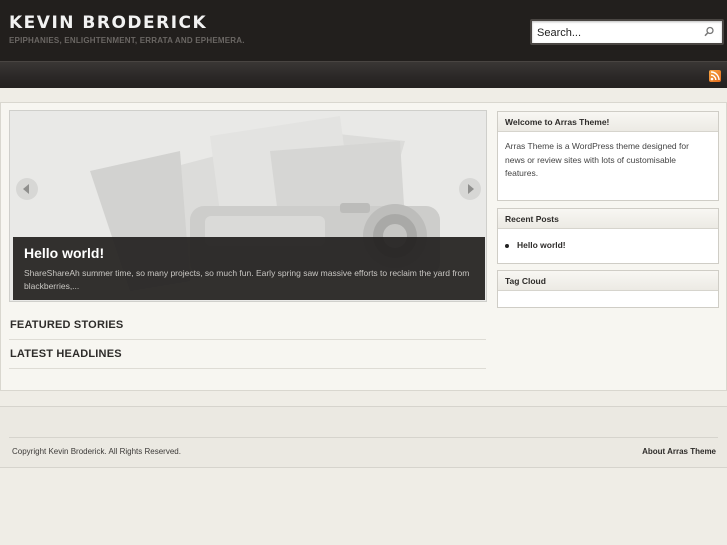  Describe the element at coordinates (66, 354) in the screenshot. I see `latest-headlines-heading: LATEST HEADLINES` at that location.